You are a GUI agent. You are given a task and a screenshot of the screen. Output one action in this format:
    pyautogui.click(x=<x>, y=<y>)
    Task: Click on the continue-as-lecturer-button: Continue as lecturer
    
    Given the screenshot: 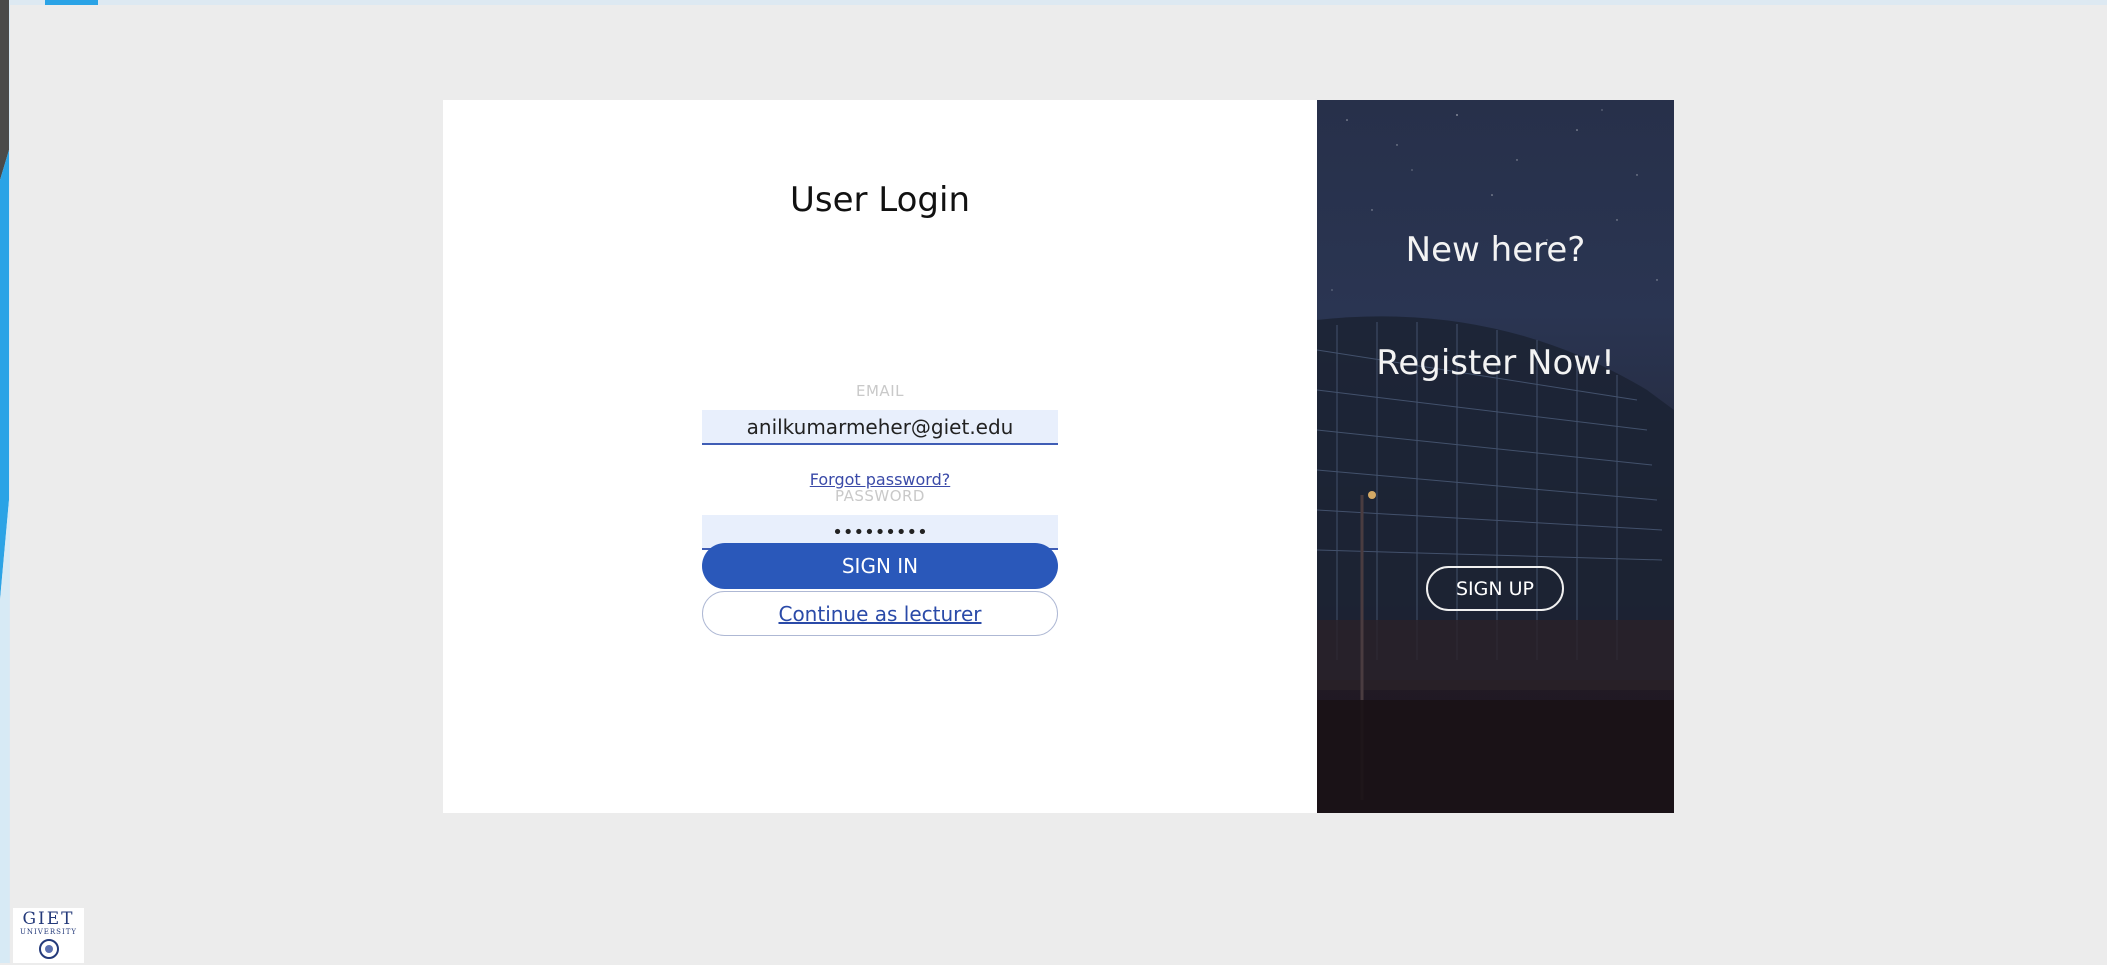 What is the action you would take?
    pyautogui.click(x=880, y=613)
    